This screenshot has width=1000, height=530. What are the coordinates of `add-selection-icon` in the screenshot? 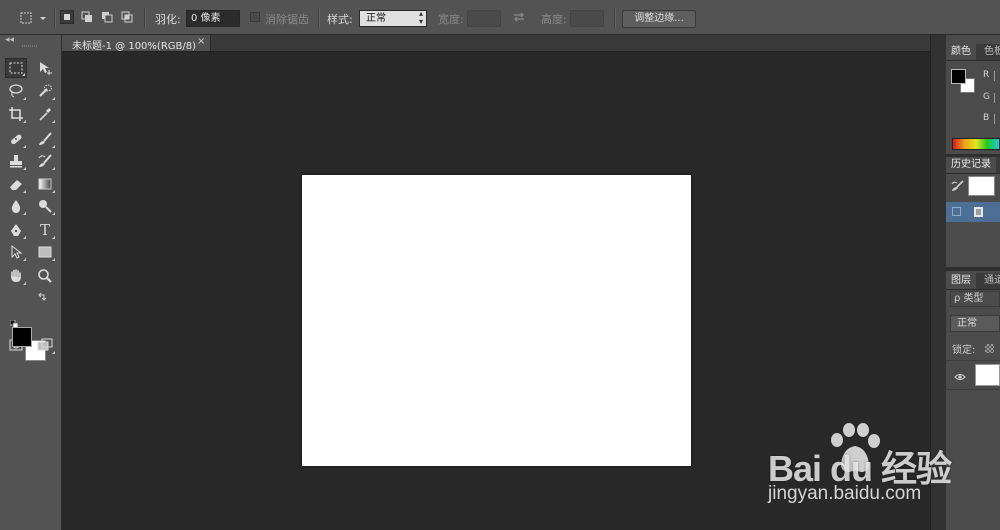 It's located at (86, 16).